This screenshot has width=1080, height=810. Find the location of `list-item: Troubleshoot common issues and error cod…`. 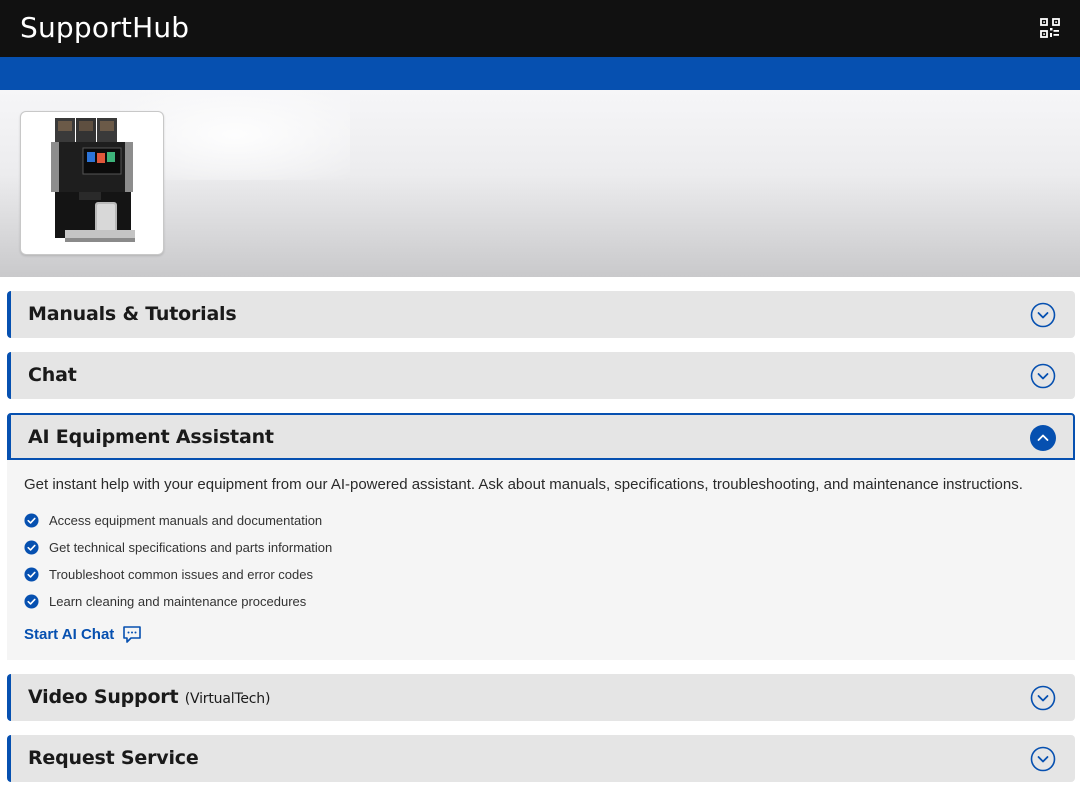

list-item: Troubleshoot common issues and error cod… is located at coordinates (541, 574).